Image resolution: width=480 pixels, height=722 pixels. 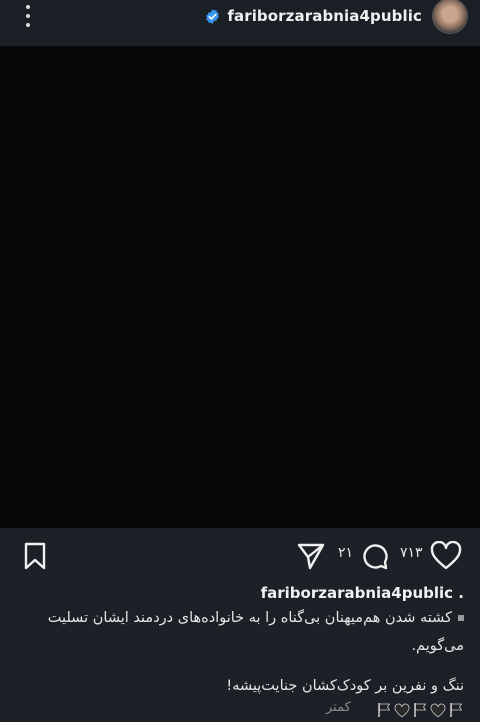 What do you see at coordinates (345, 553) in the screenshot?
I see `comment-count: ۲۱` at bounding box center [345, 553].